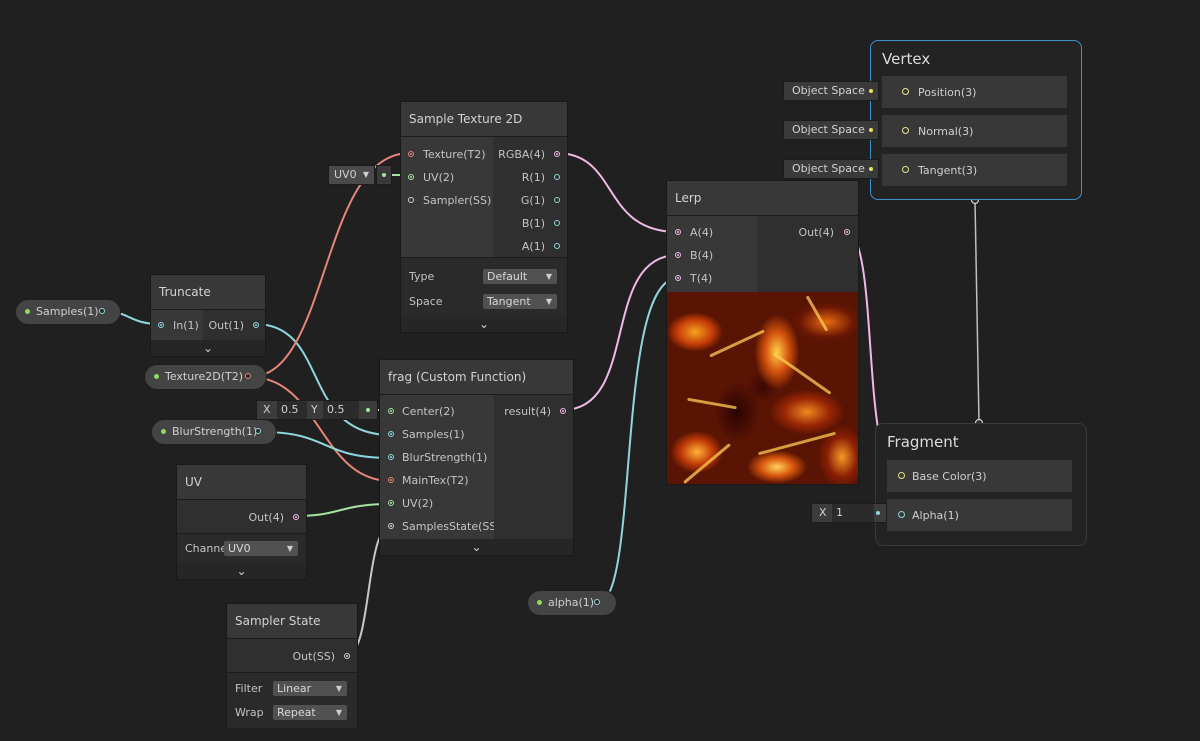  I want to click on tangent-space-field: Object Space, so click(831, 169).